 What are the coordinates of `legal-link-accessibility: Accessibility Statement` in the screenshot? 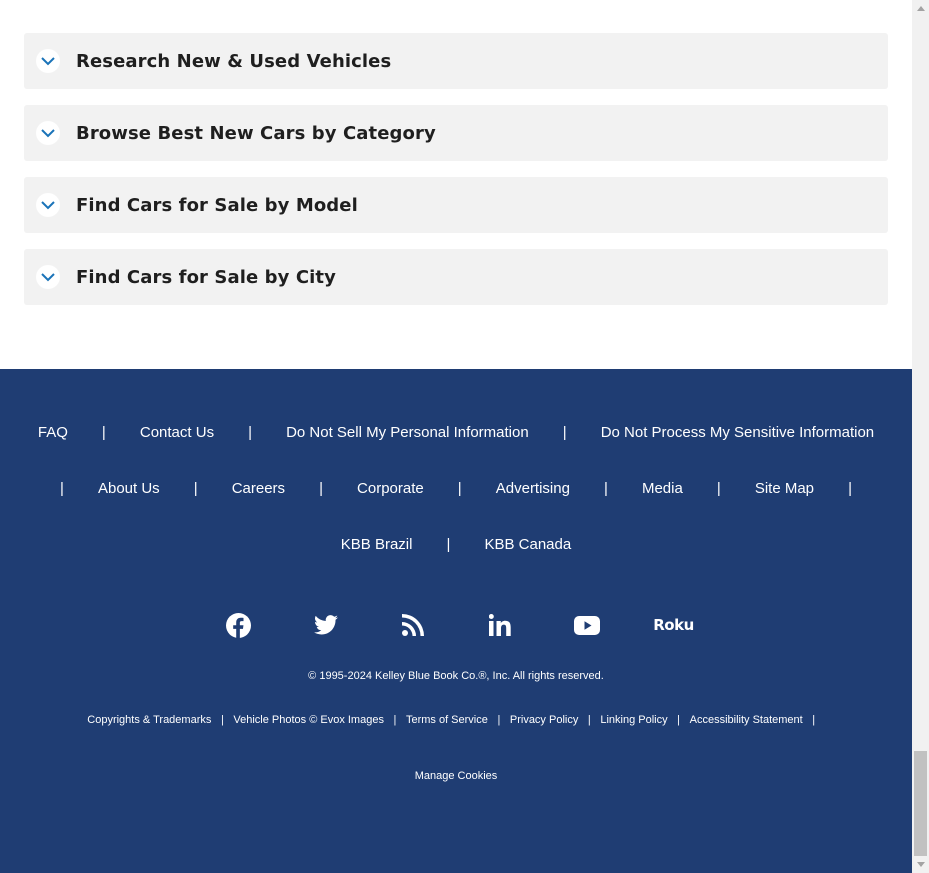 It's located at (746, 720).